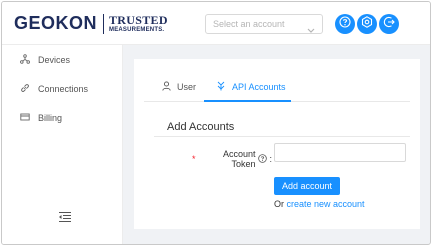 The image size is (432, 246). Describe the element at coordinates (50, 118) in the screenshot. I see `sidebar-item-label: Billing` at that location.